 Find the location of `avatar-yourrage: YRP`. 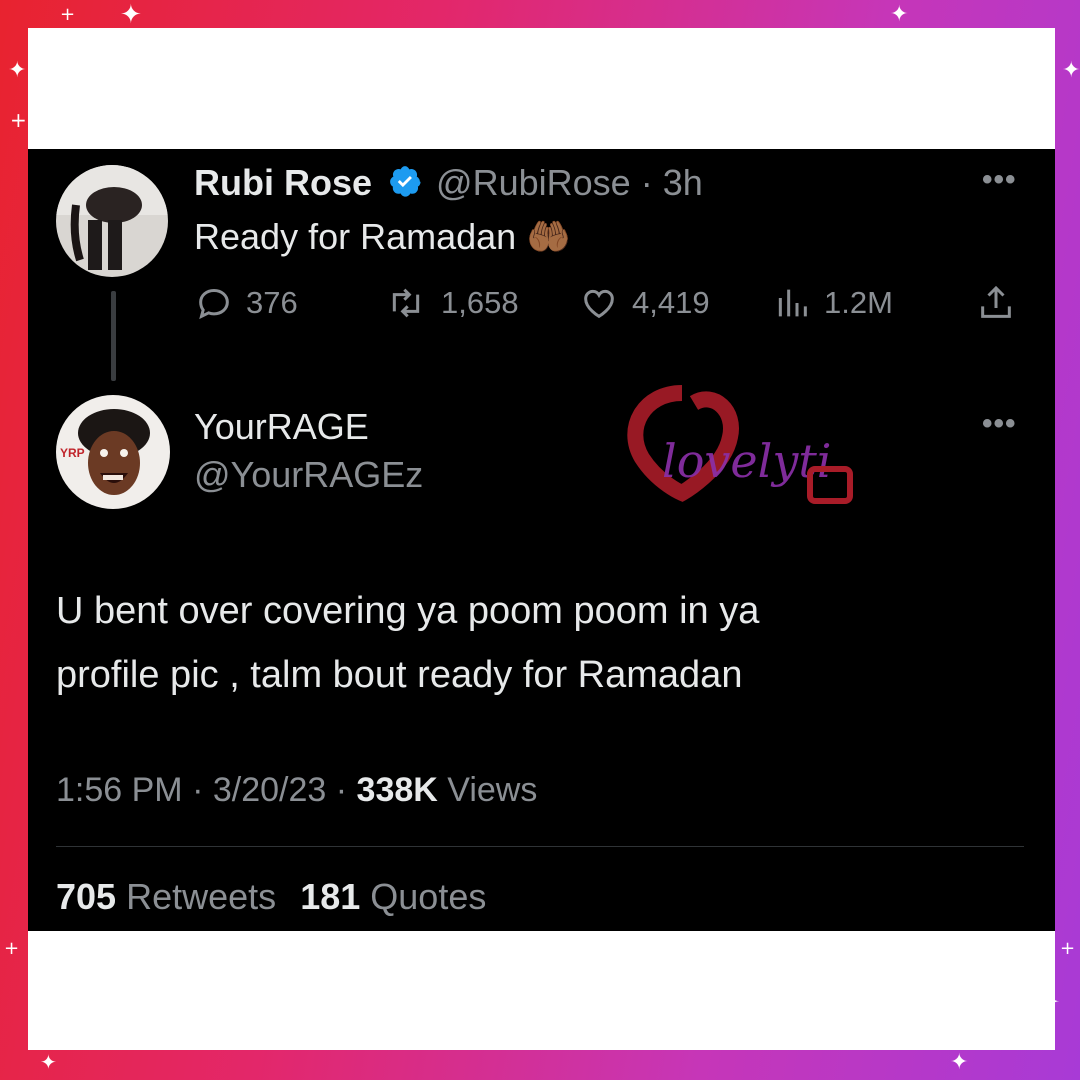

avatar-yourrage: YRP is located at coordinates (113, 452).